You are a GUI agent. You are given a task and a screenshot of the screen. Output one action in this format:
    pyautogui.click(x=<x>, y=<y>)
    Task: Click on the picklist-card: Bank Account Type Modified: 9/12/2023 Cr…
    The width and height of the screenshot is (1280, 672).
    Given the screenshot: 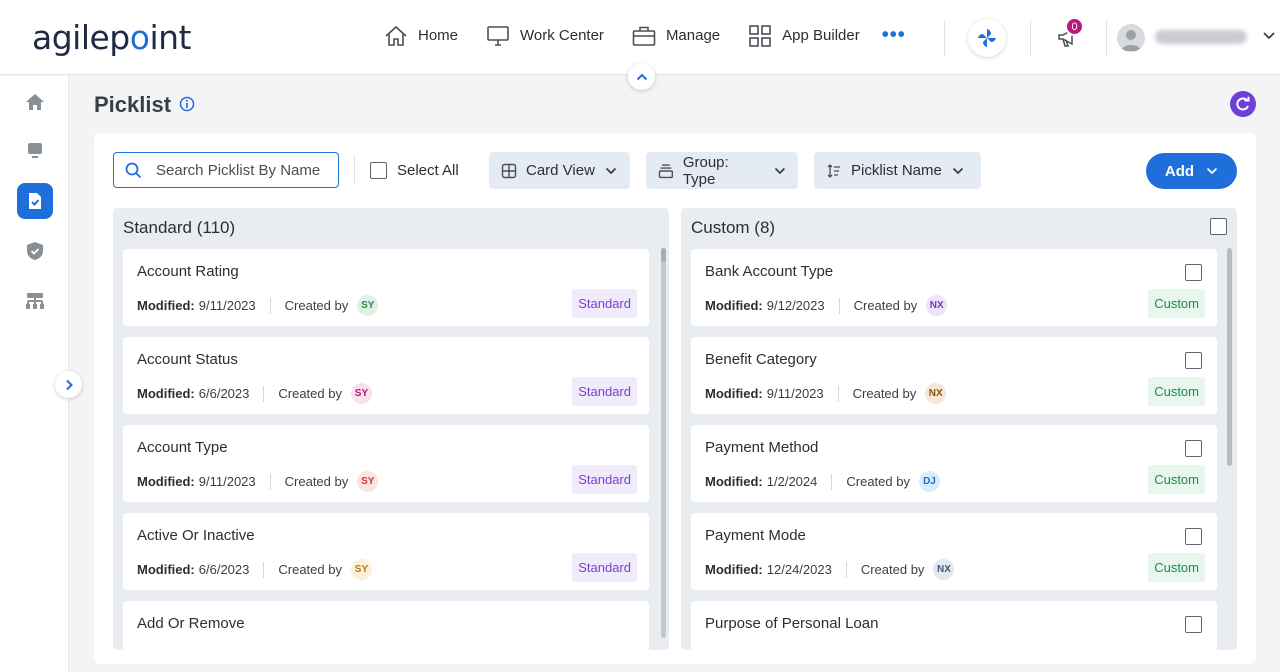 What is the action you would take?
    pyautogui.click(x=954, y=287)
    